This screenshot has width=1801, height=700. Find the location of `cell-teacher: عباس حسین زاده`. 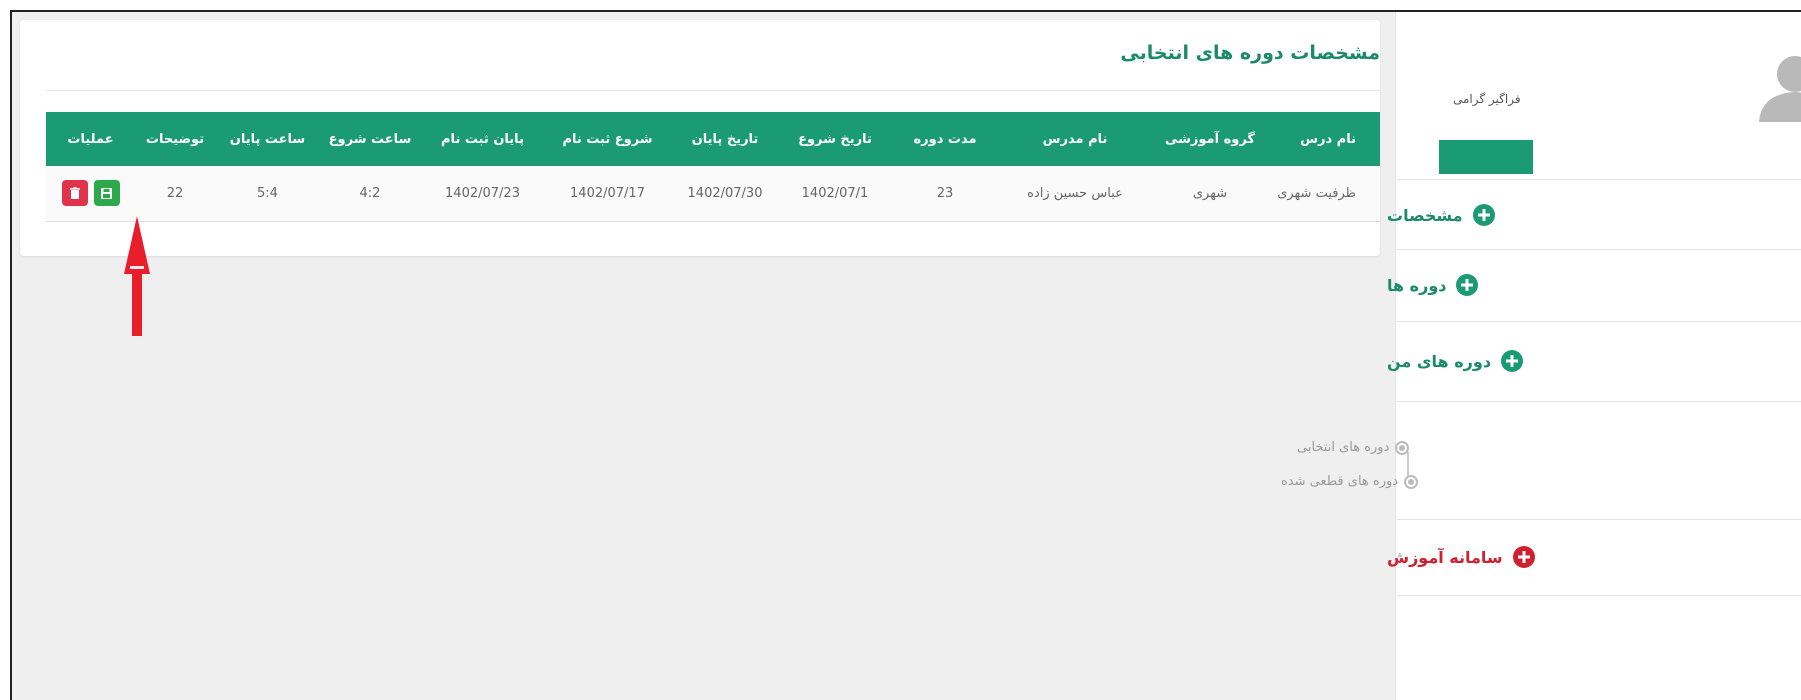

cell-teacher: عباس حسین زاده is located at coordinates (1075, 194).